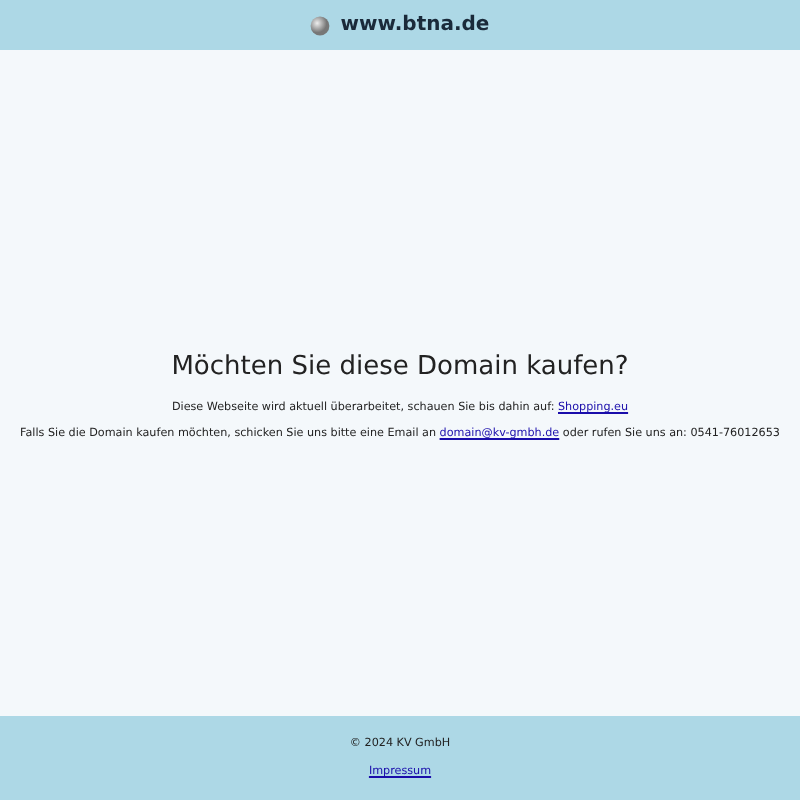 This screenshot has height=800, width=800. What do you see at coordinates (400, 367) in the screenshot?
I see `page-heading: Möchten Sie diese Domain kaufen?` at bounding box center [400, 367].